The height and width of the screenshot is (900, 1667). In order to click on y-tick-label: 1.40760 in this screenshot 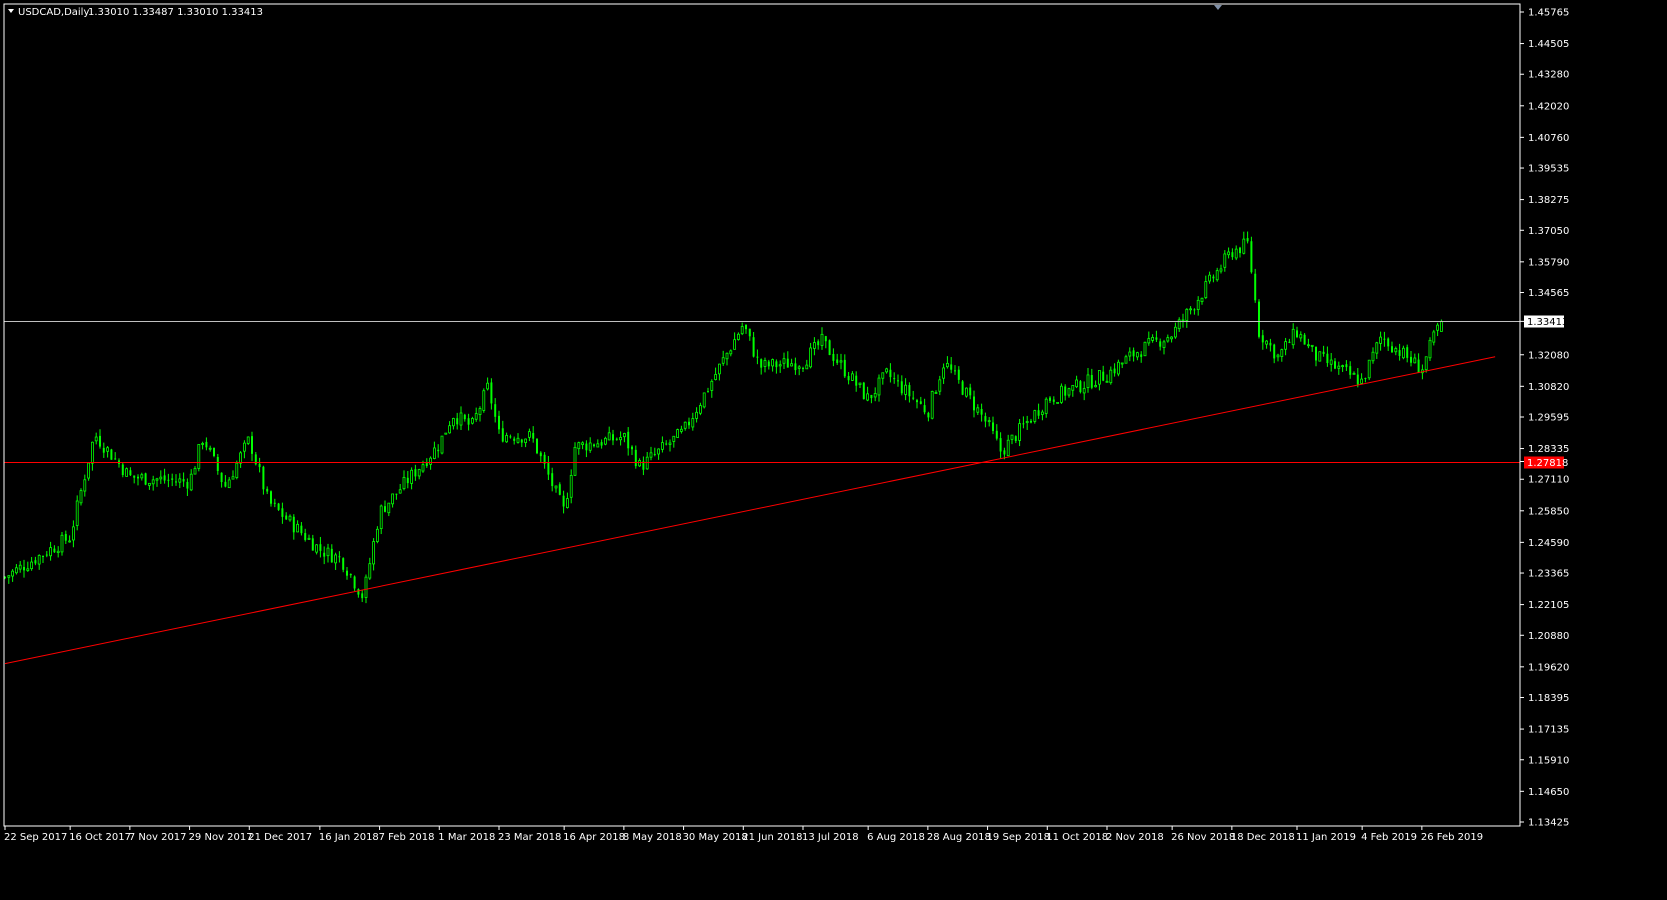, I will do `click(1548, 138)`.